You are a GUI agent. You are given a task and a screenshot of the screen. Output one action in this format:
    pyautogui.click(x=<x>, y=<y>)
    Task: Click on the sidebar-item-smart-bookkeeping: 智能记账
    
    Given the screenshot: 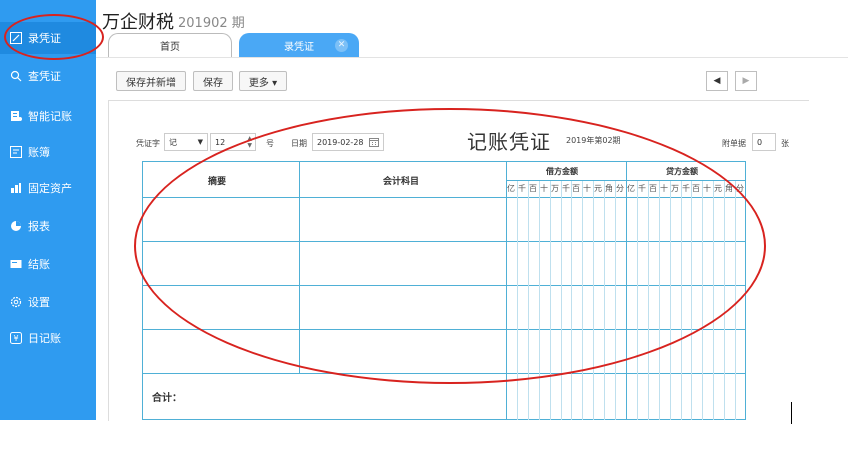 What is the action you would take?
    pyautogui.click(x=48, y=116)
    